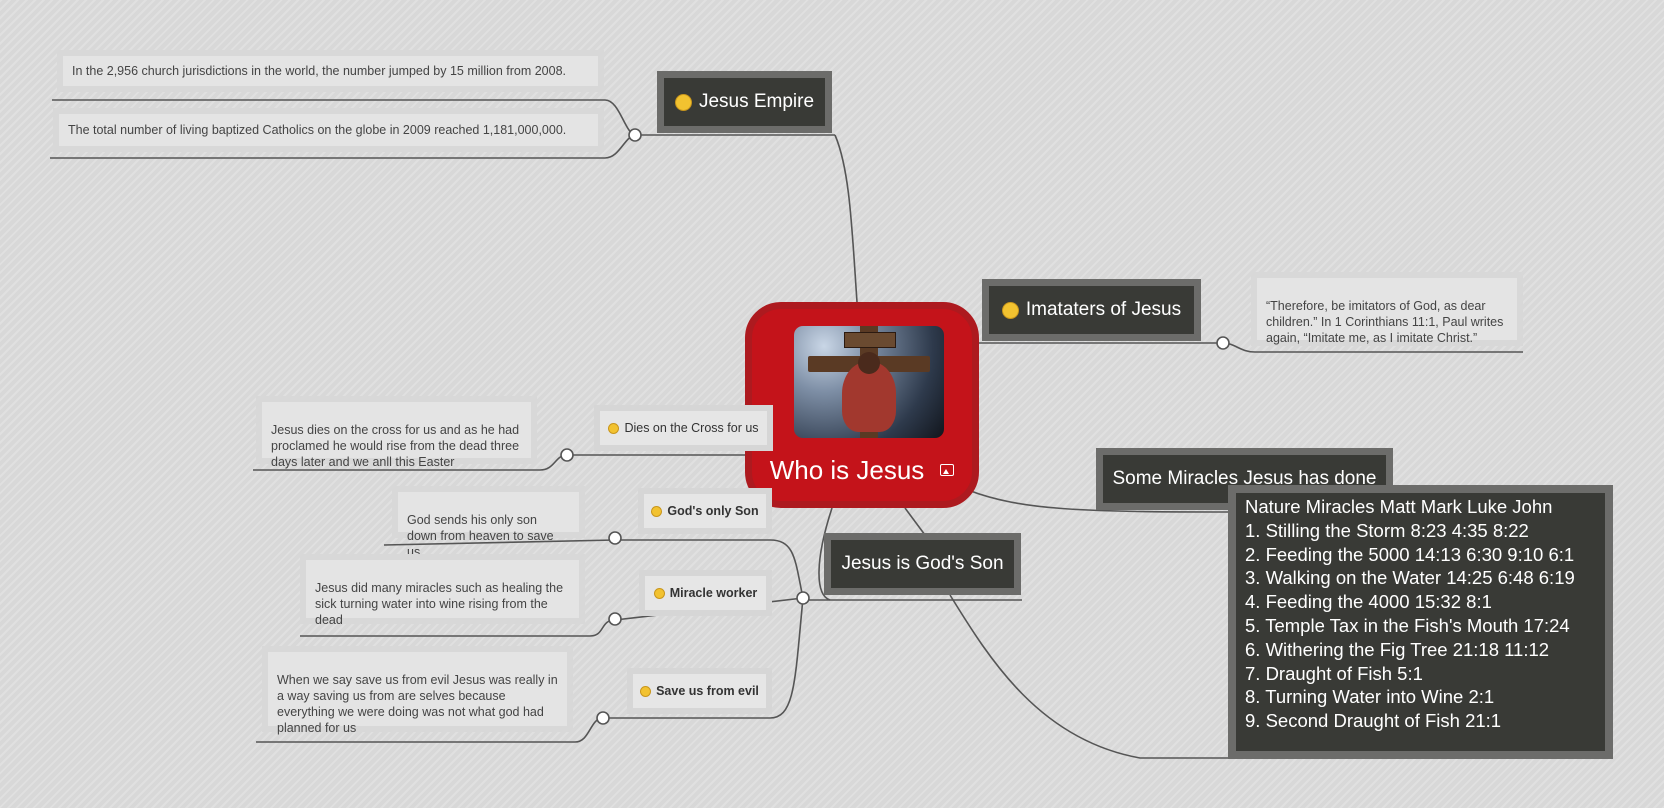 The width and height of the screenshot is (1664, 808). I want to click on miracle-line-0: Nature Miracles Matt Mark Luke John, so click(1399, 506).